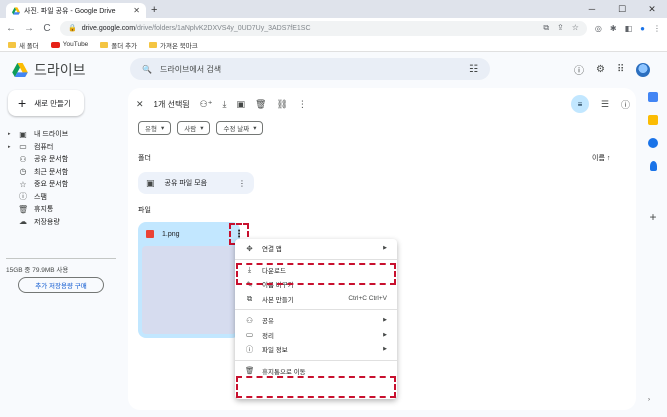 The image size is (667, 417). I want to click on sort-arrow-icon: ↑, so click(608, 158).